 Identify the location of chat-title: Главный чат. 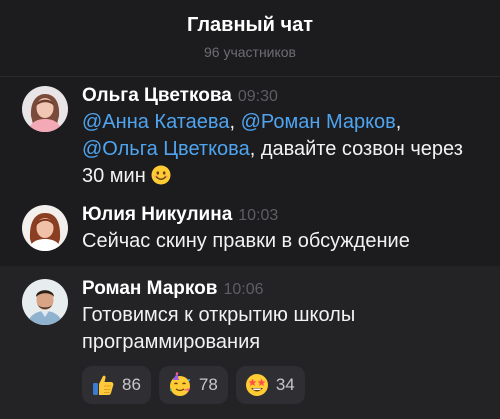
(249, 25).